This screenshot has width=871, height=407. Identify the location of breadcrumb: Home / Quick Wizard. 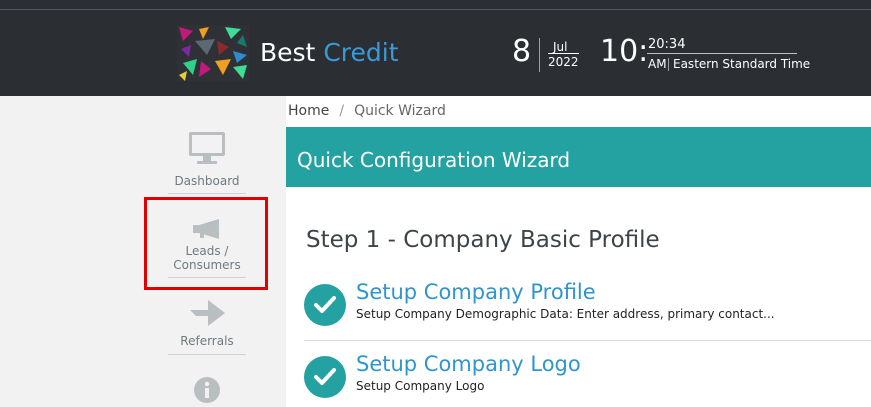
(367, 111).